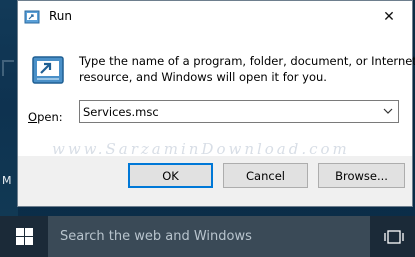  I want to click on watermark: www.SarzaminDownload.com, so click(201, 149).